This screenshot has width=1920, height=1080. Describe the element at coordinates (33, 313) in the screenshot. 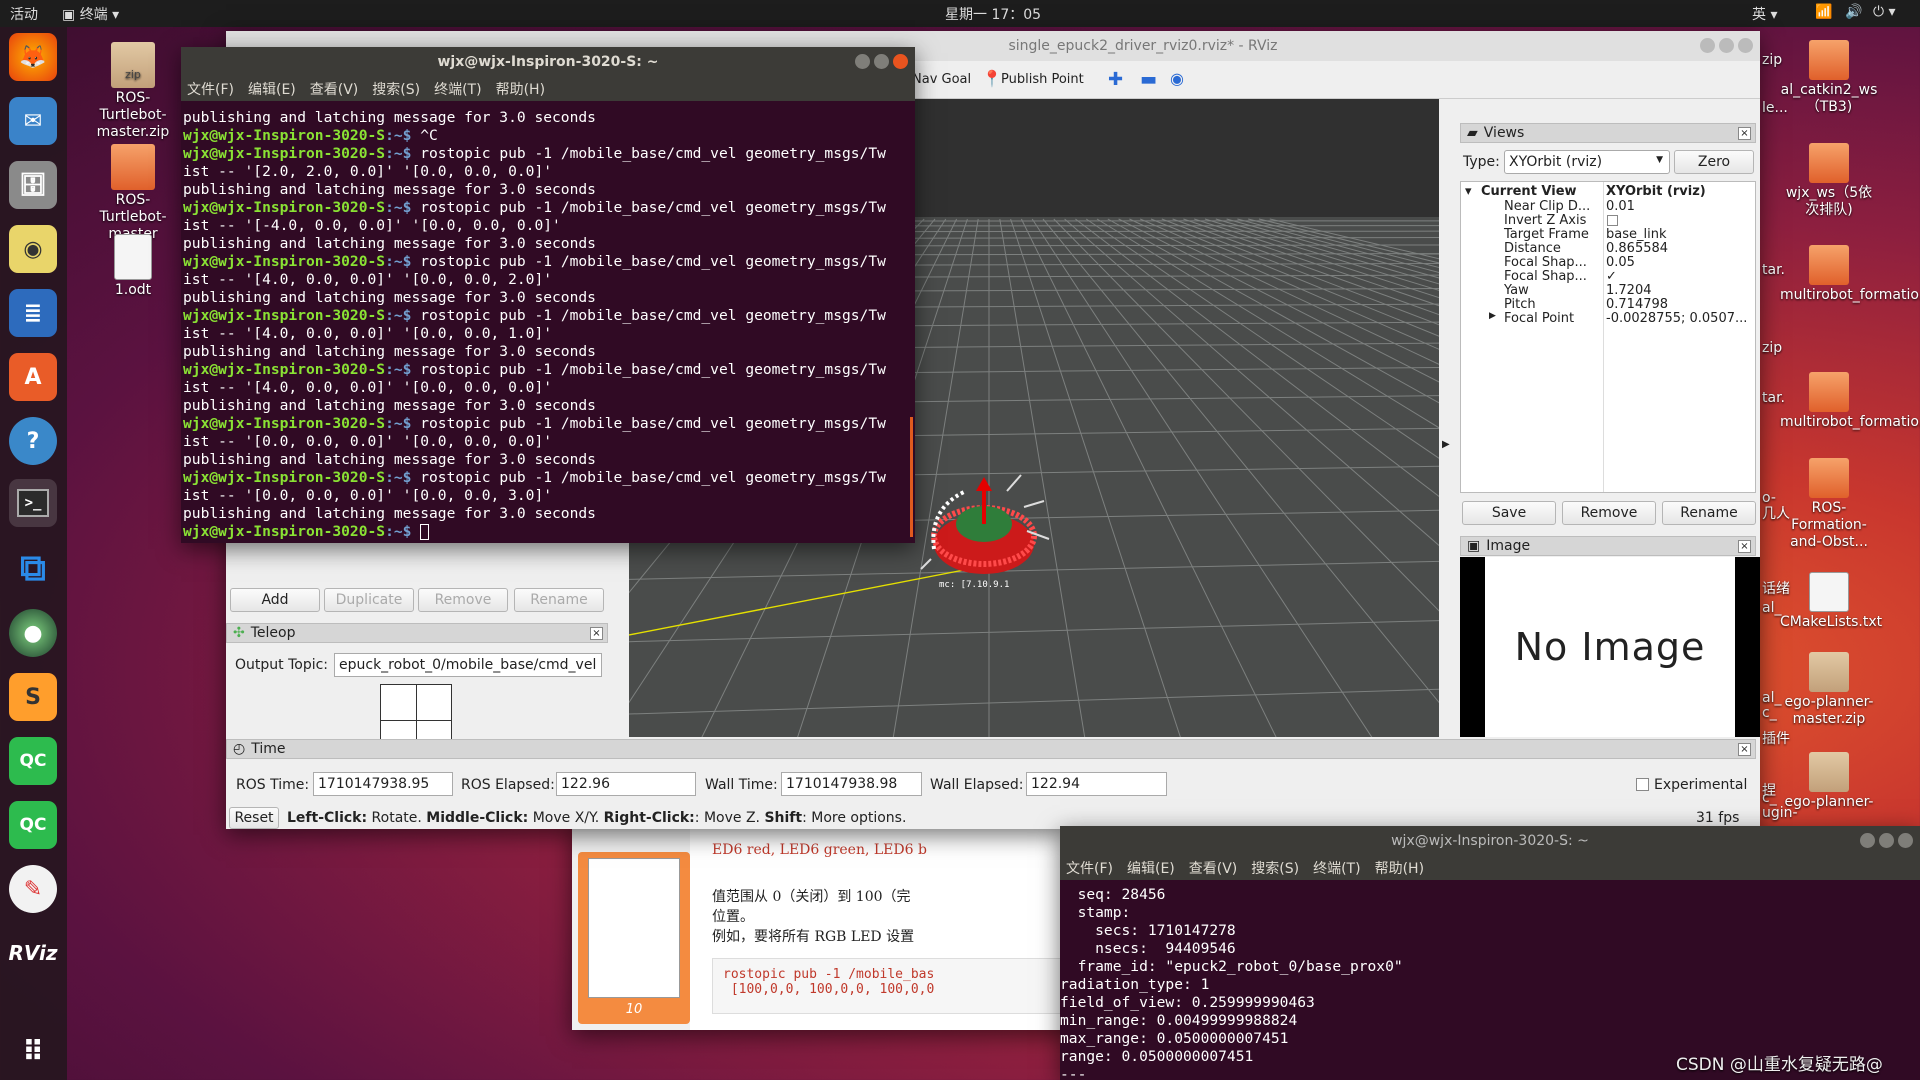

I see `writer-icon: ≣` at that location.